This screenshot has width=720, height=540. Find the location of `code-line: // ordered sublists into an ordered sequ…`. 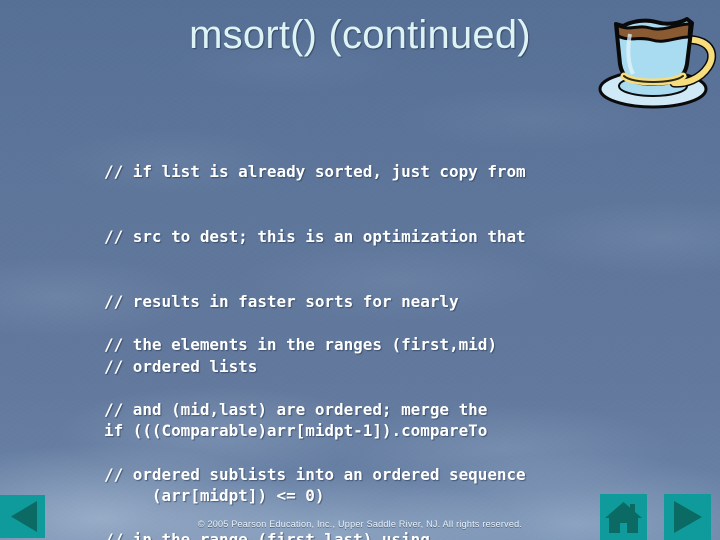

code-line: // ordered sublists into an ordered sequ… is located at coordinates (315, 474).